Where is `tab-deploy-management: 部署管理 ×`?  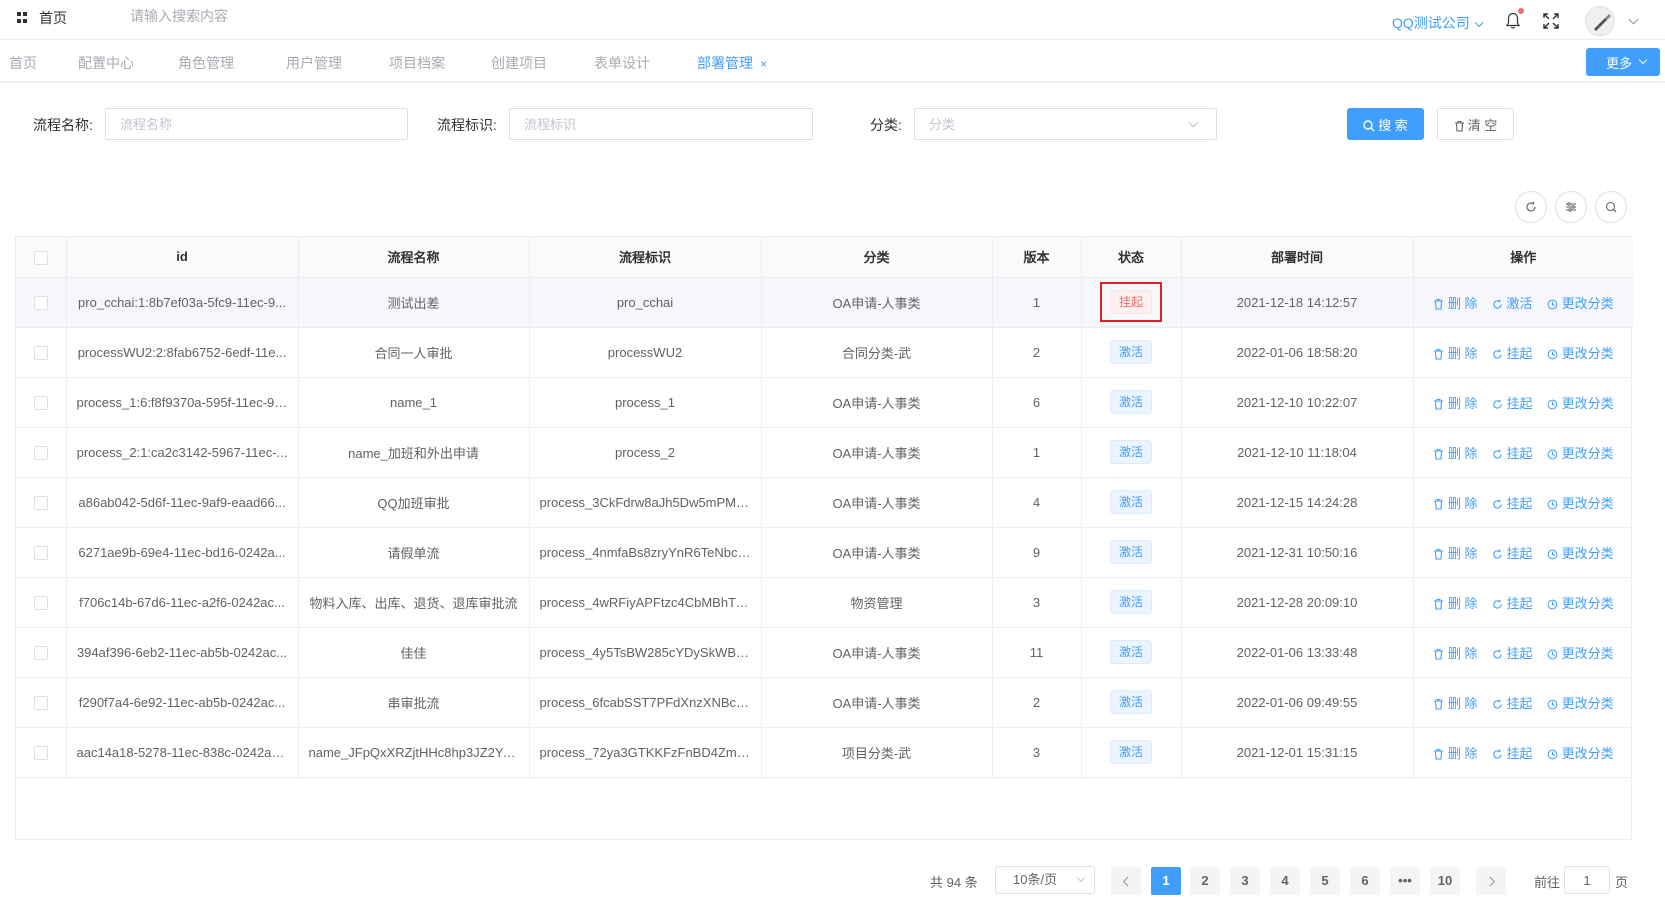
tab-deploy-management: 部署管理 × is located at coordinates (732, 63).